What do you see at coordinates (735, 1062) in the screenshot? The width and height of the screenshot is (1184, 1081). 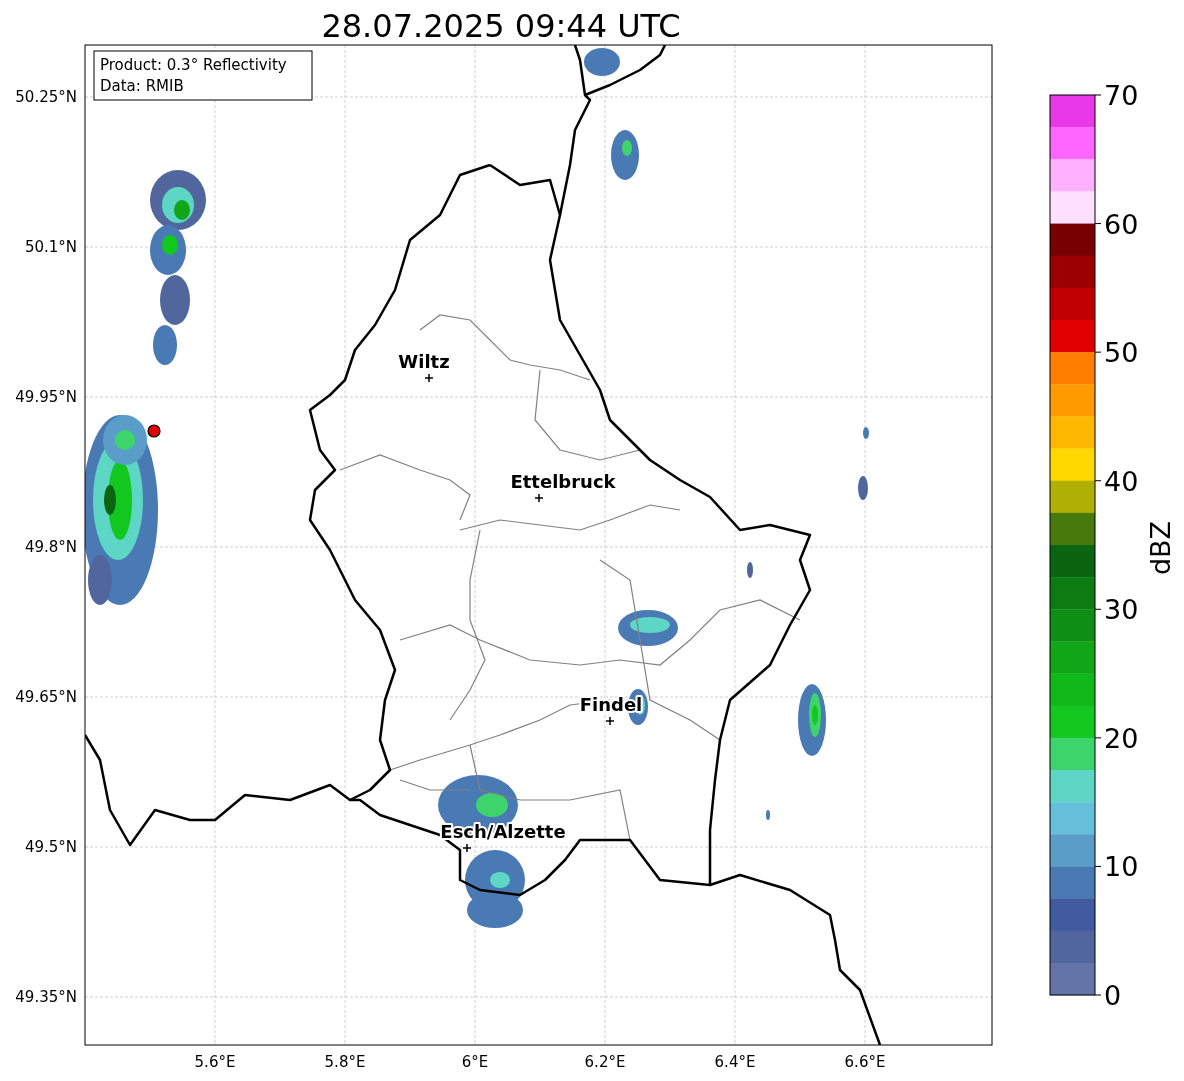 I see `longitude-label: 6.4°E` at bounding box center [735, 1062].